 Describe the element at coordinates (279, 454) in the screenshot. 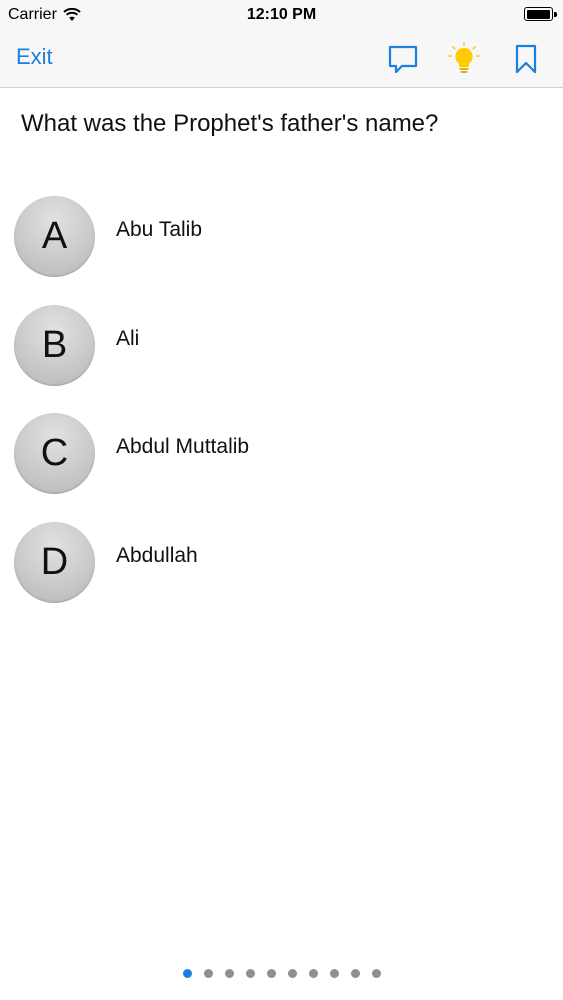

I see `answer-option-c: C Abdul Muttalib` at that location.